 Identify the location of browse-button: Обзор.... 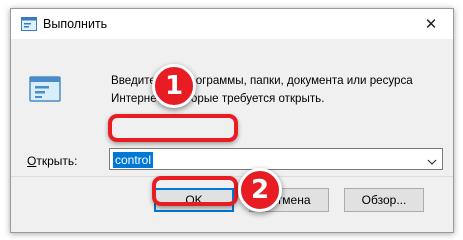
(384, 200).